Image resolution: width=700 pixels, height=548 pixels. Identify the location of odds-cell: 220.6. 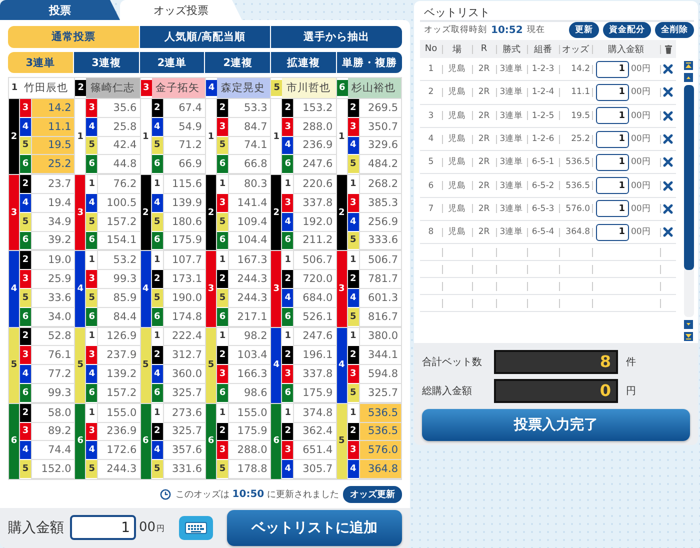
(314, 184).